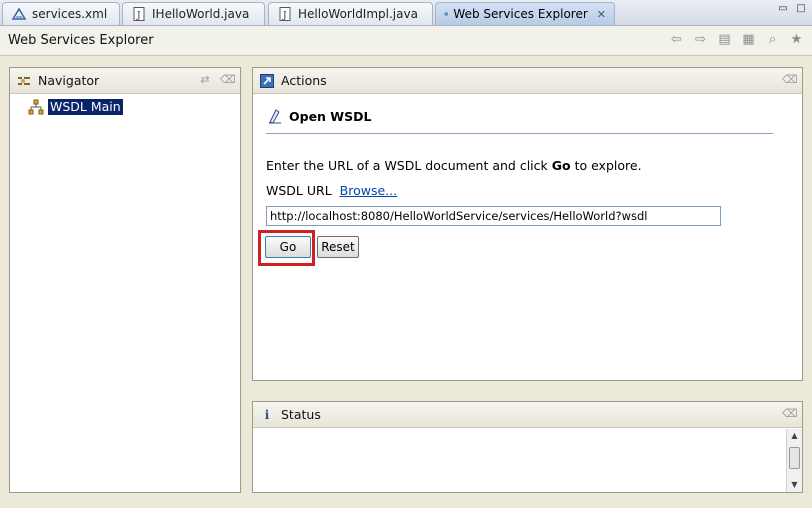 This screenshot has height=508, width=812. I want to click on tree-item-wsdl-main: WSDL Main, so click(75, 107).